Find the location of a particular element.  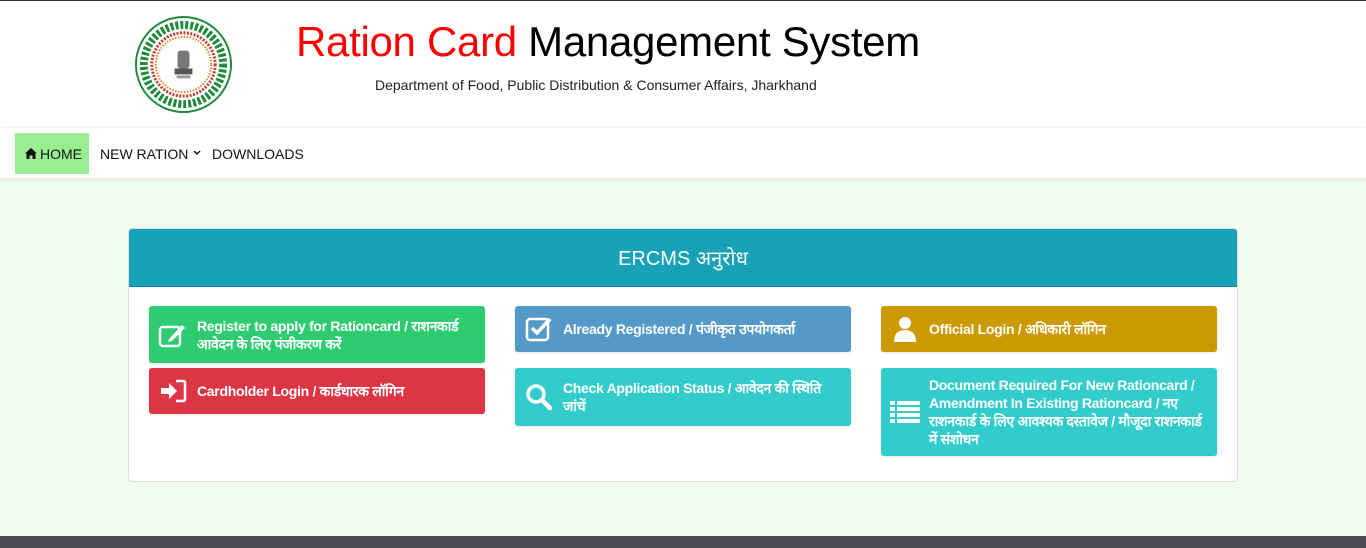

main-navbar: HOME NEW RATION DOWNLOADS is located at coordinates (683, 152).